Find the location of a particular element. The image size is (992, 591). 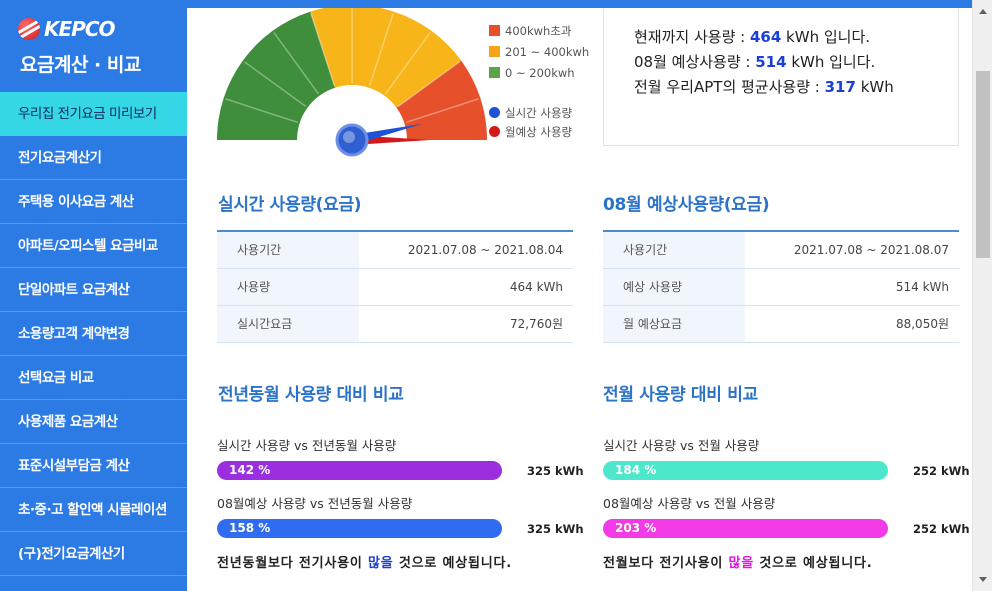

mom-bar2: 203 % is located at coordinates (745, 528).